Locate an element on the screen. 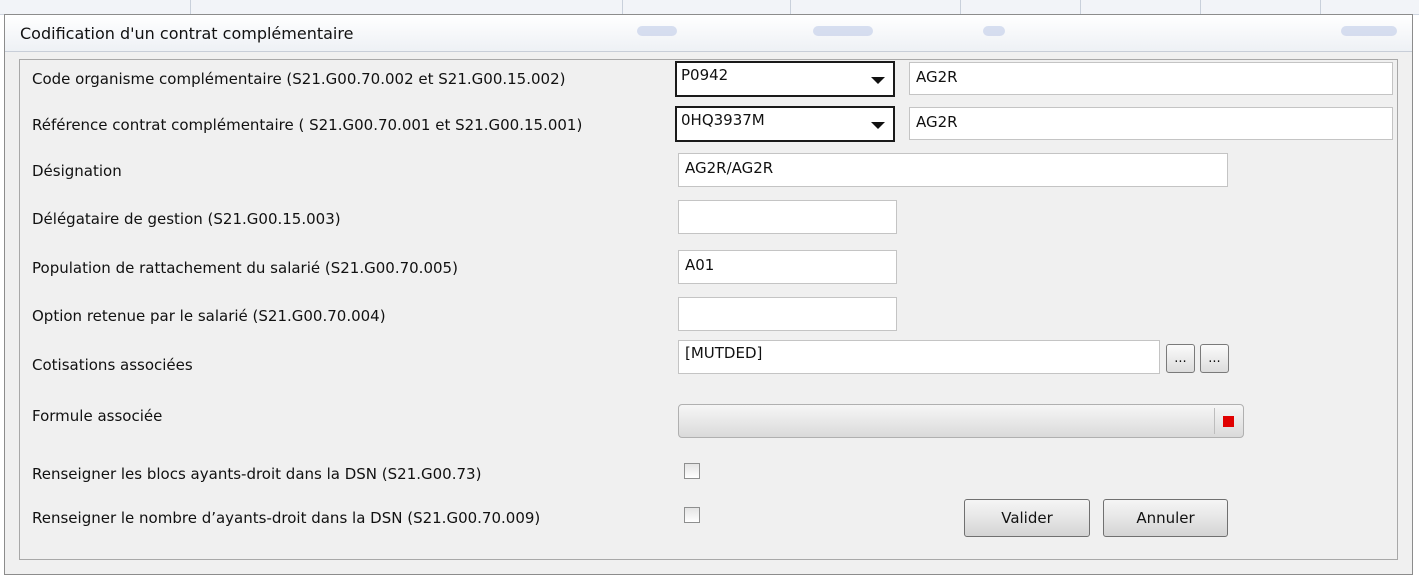 The width and height of the screenshot is (1419, 577). reference-contrat-name-field: AG2R is located at coordinates (1151, 123).